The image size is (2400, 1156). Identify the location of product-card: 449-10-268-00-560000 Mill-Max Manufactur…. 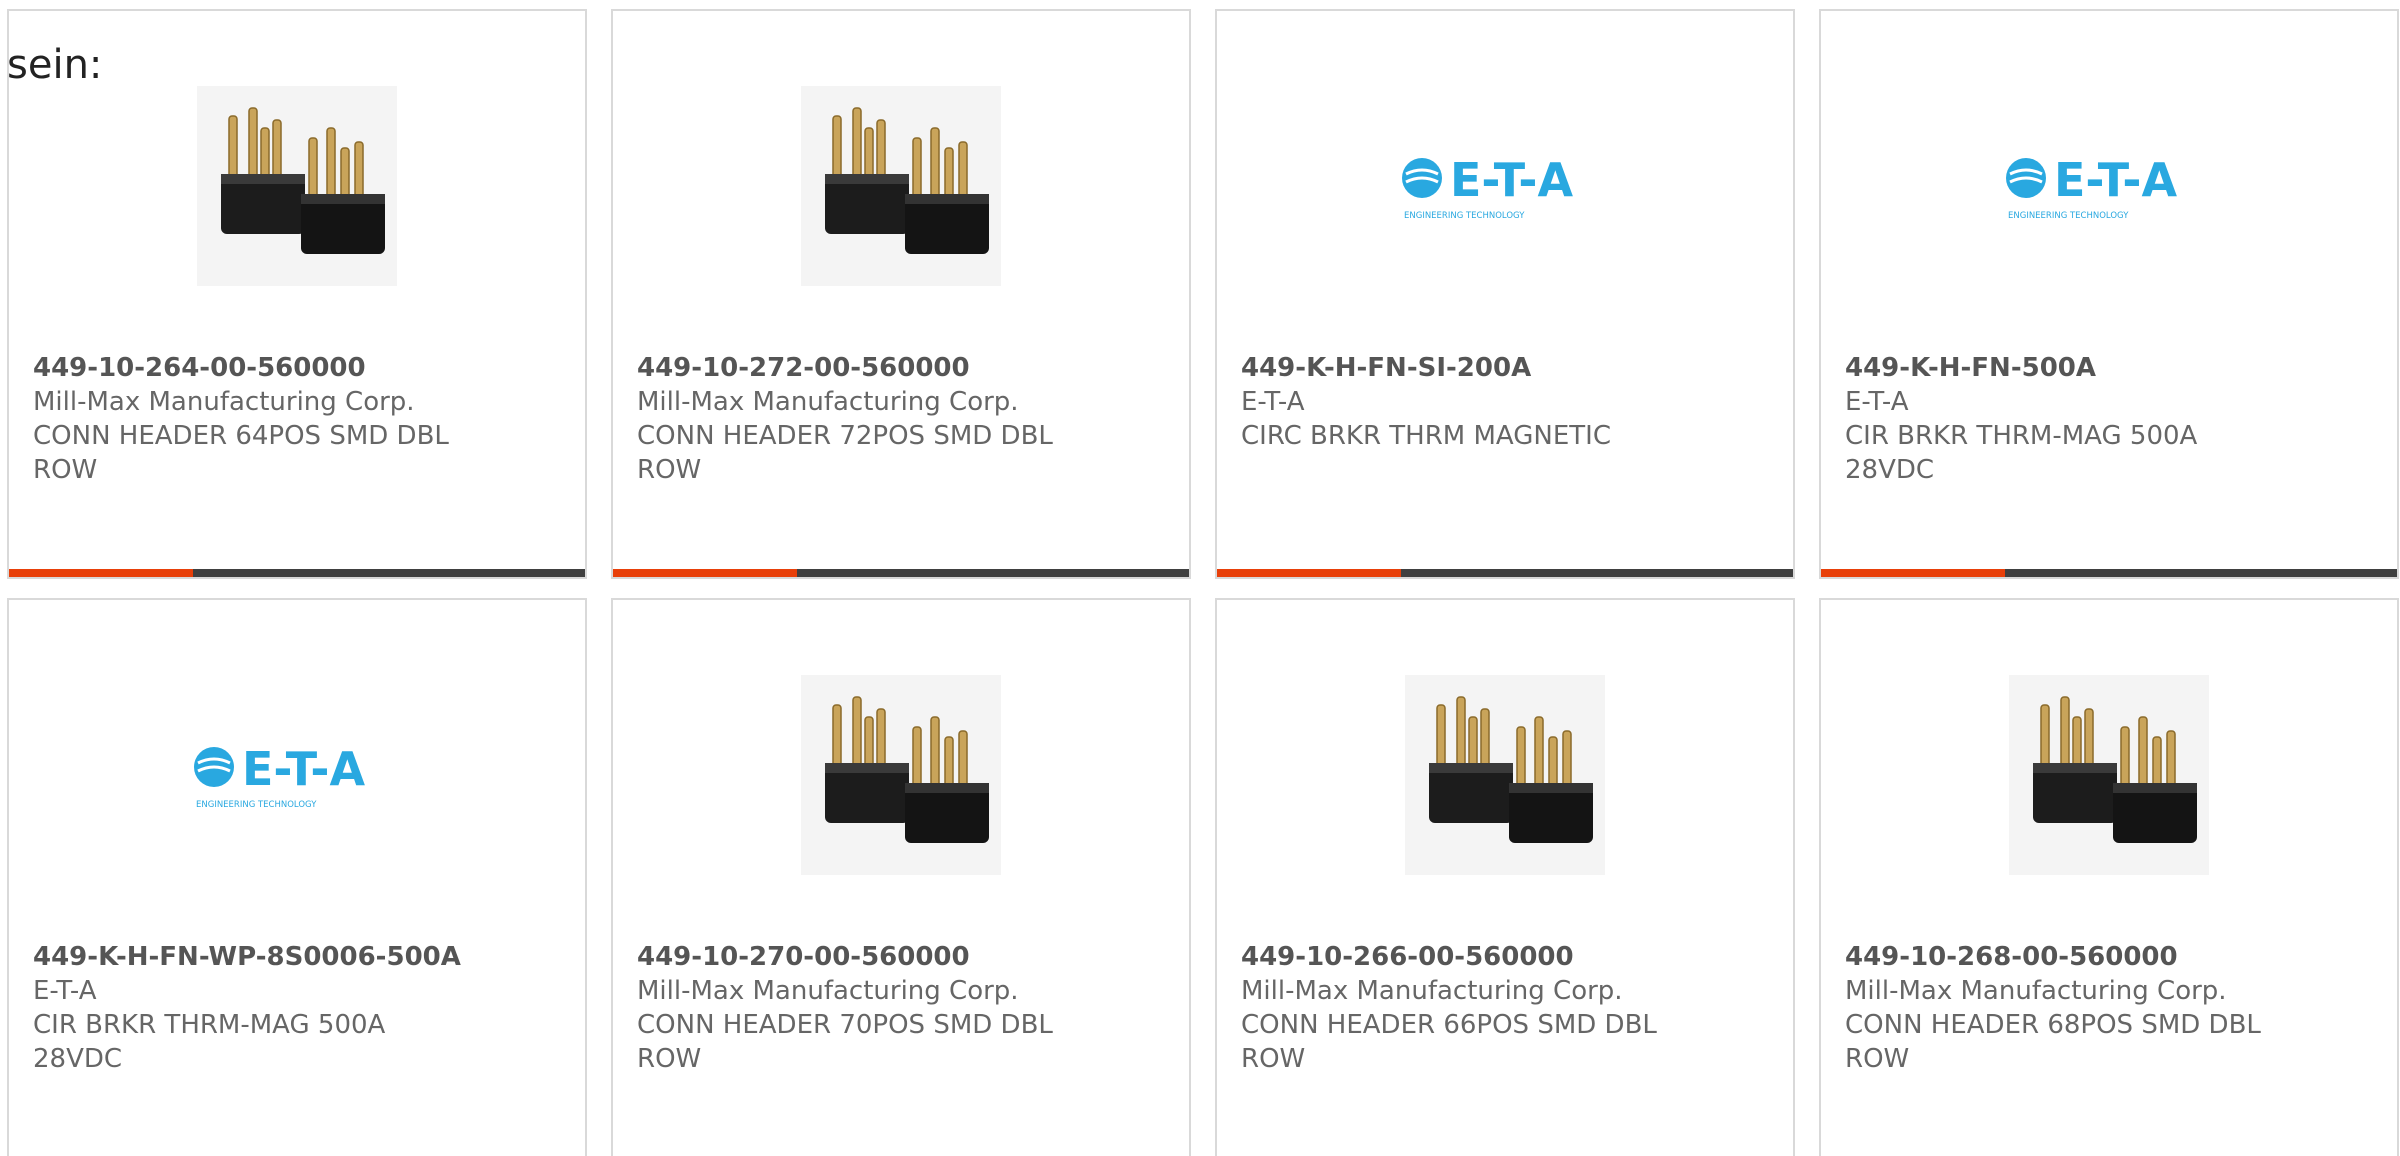
(2109, 877).